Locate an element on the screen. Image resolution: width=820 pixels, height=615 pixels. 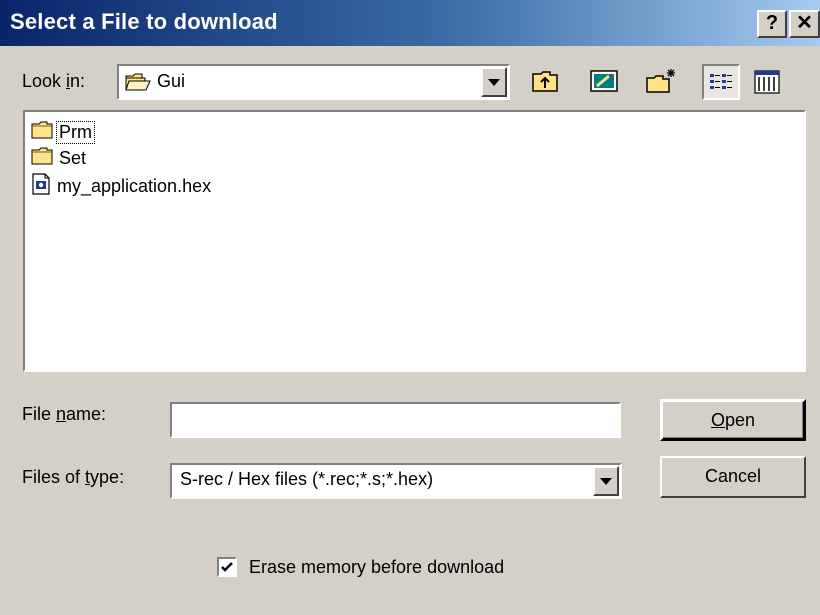
erase-memory-label: Erase memory before download is located at coordinates (376, 567).